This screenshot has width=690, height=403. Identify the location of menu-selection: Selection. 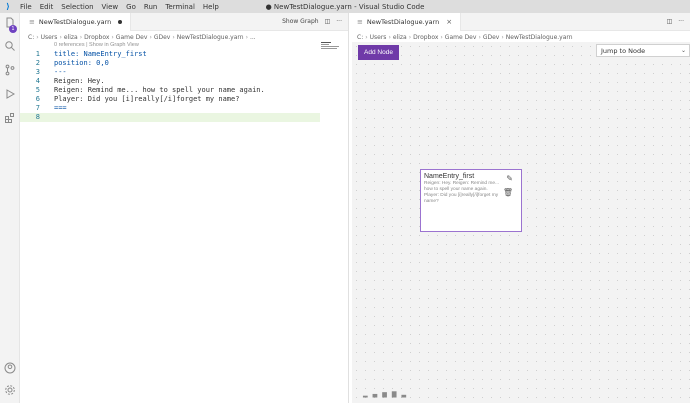
(77, 7).